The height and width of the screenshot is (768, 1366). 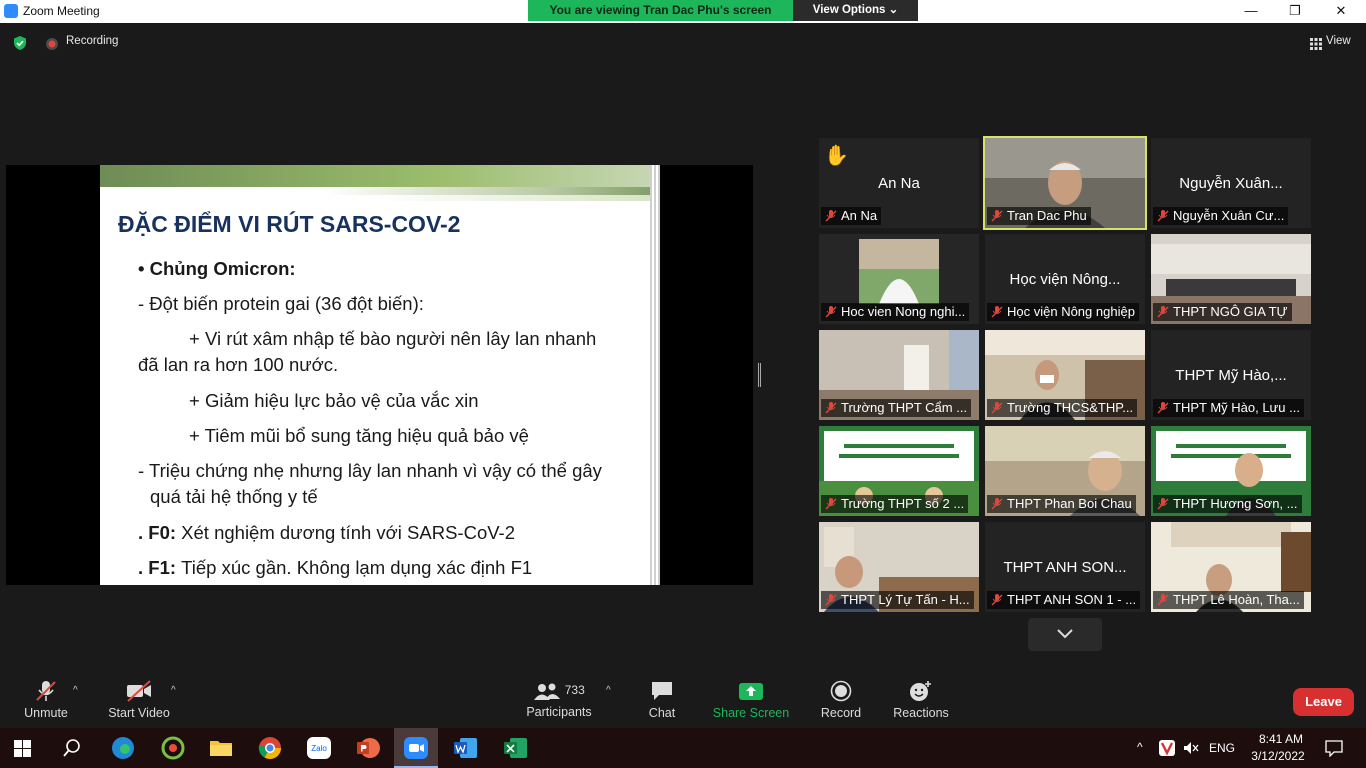 I want to click on start-video-label: Start Video, so click(x=139, y=713).